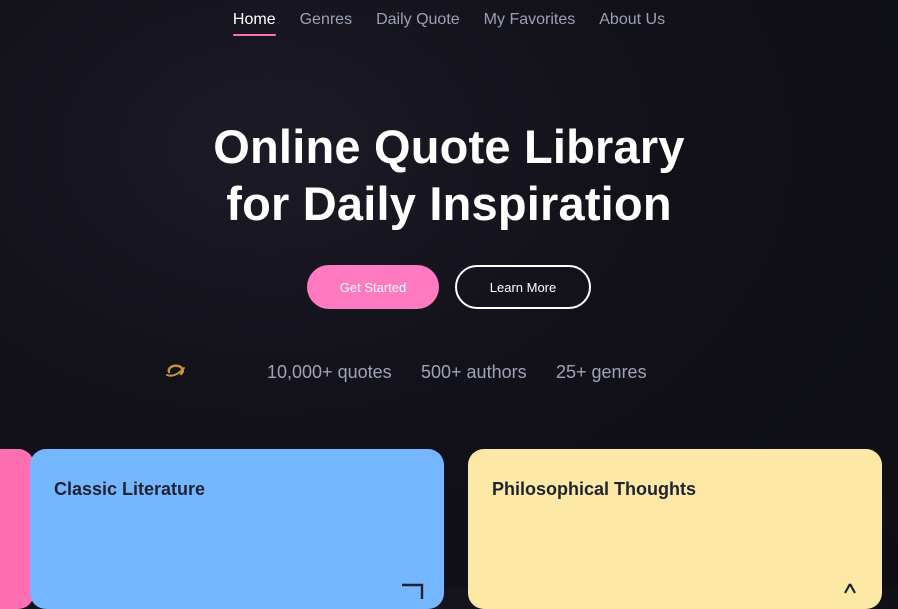 Image resolution: width=898 pixels, height=609 pixels. I want to click on genre-card-classic-literature: Classic Literature, so click(237, 529).